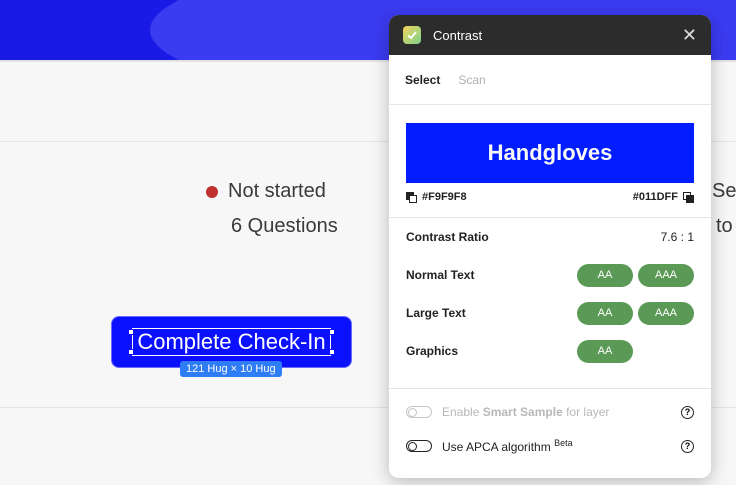 This screenshot has height=485, width=736. Describe the element at coordinates (440, 275) in the screenshot. I see `normal-text-label: Normal Text` at that location.